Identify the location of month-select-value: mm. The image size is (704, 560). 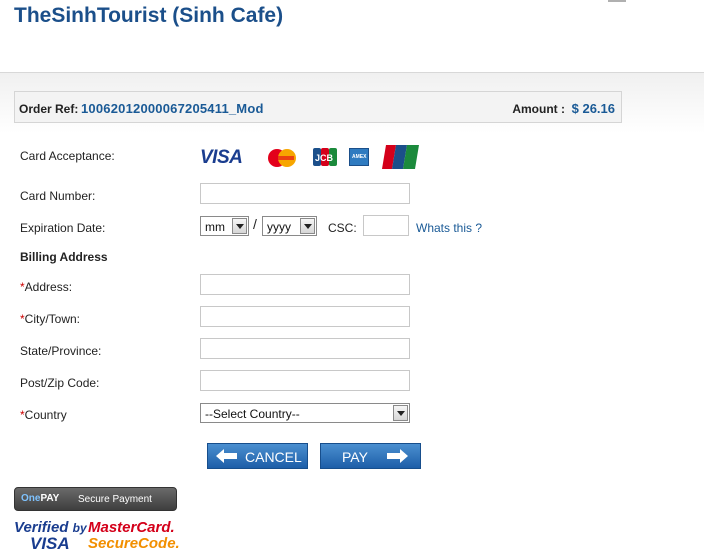
(215, 227).